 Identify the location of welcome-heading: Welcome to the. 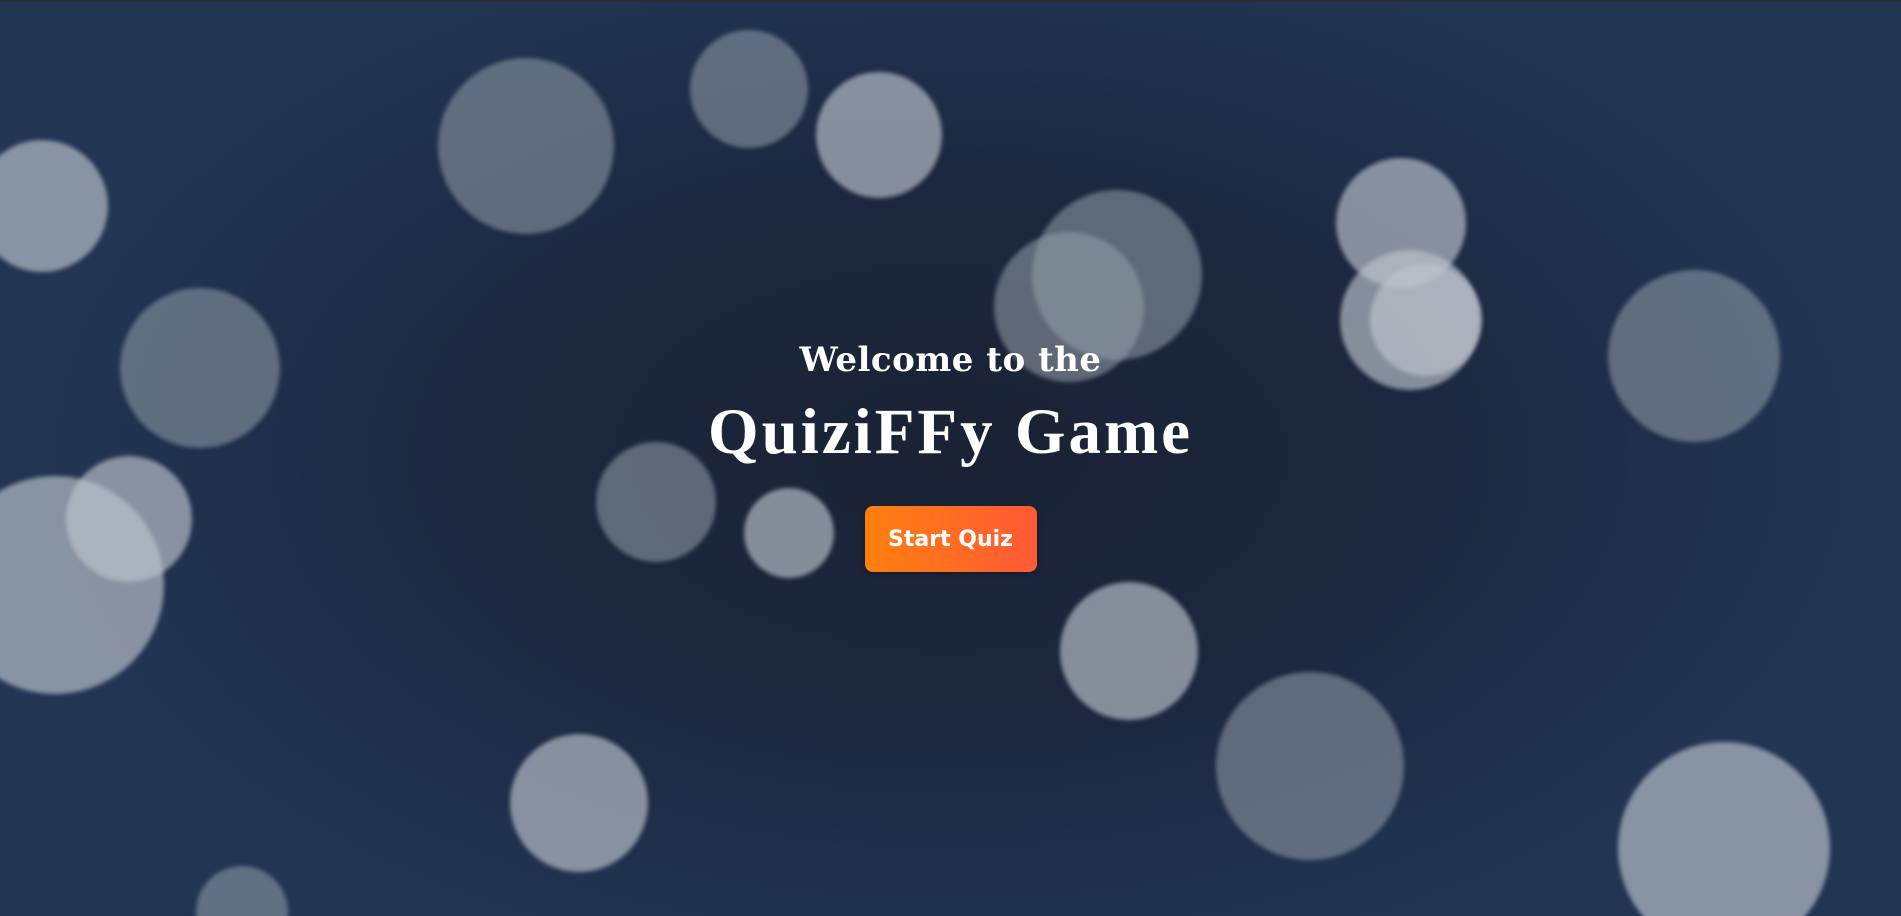
(950, 360).